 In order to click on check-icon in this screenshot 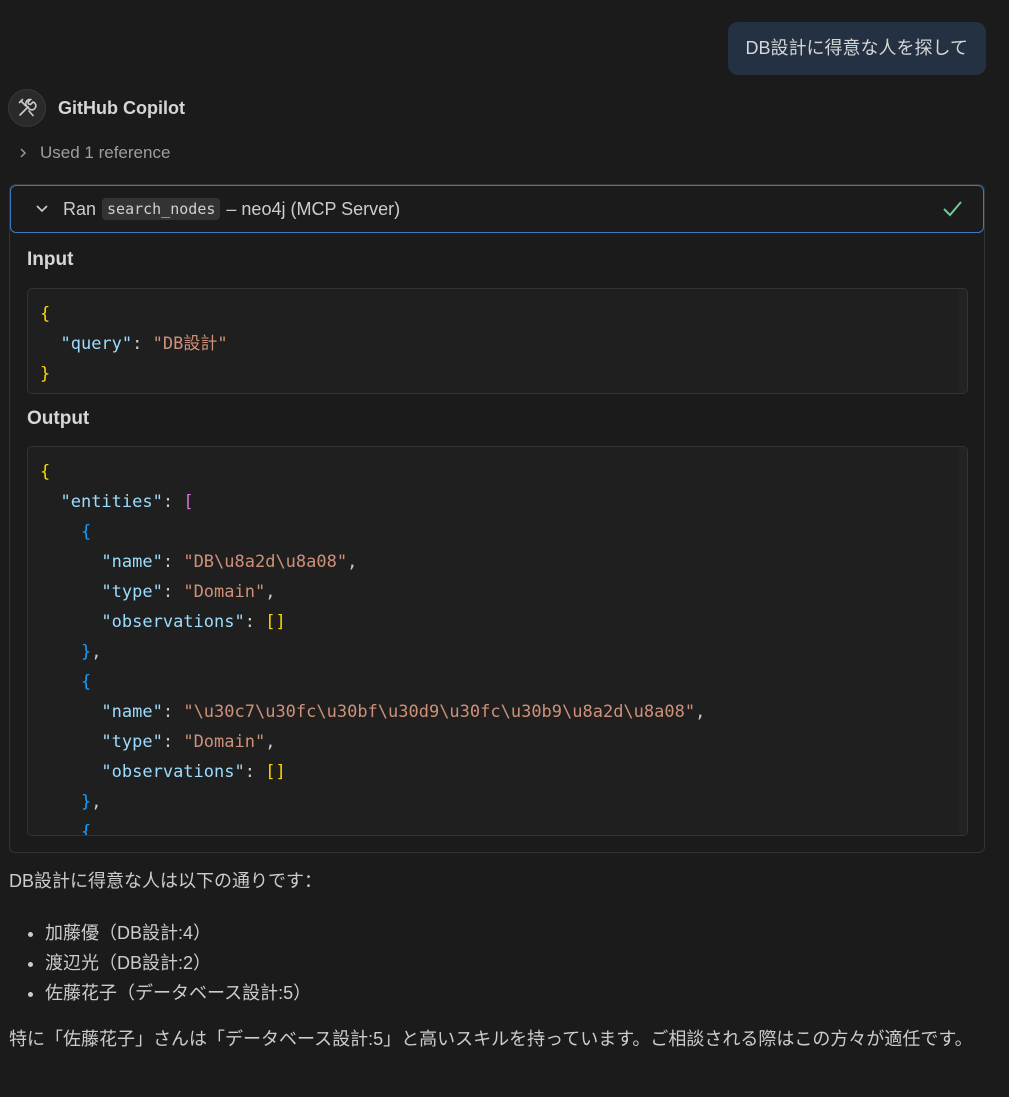, I will do `click(952, 211)`.